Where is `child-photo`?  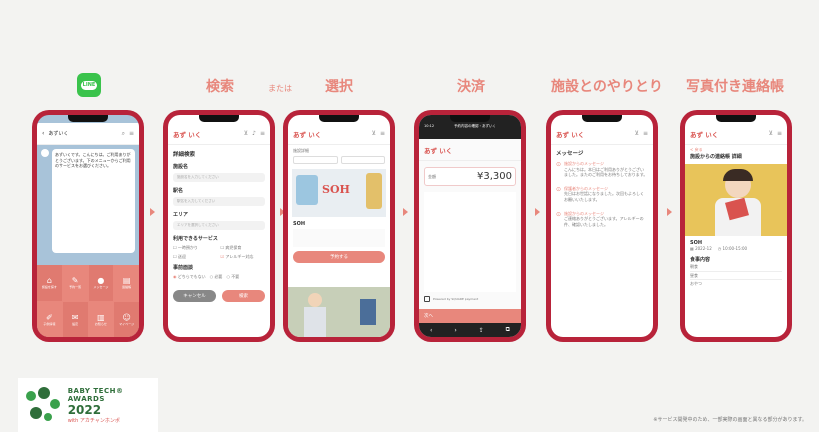 child-photo is located at coordinates (736, 199).